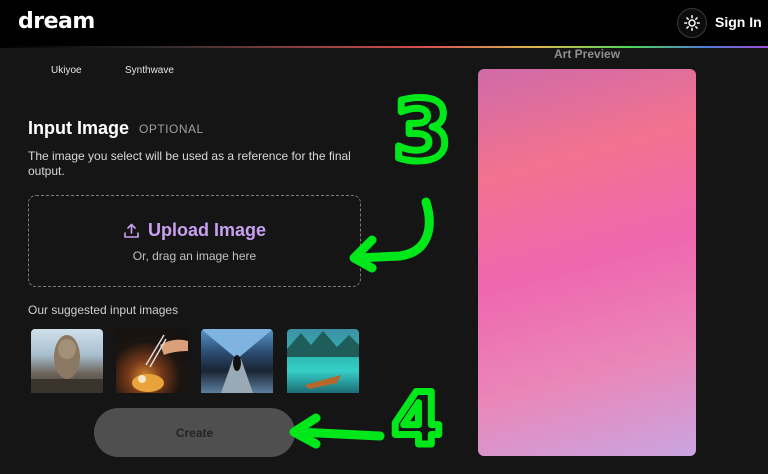 Image resolution: width=768 pixels, height=474 pixels. What do you see at coordinates (587, 54) in the screenshot?
I see `art-preview-label: Art Preview` at bounding box center [587, 54].